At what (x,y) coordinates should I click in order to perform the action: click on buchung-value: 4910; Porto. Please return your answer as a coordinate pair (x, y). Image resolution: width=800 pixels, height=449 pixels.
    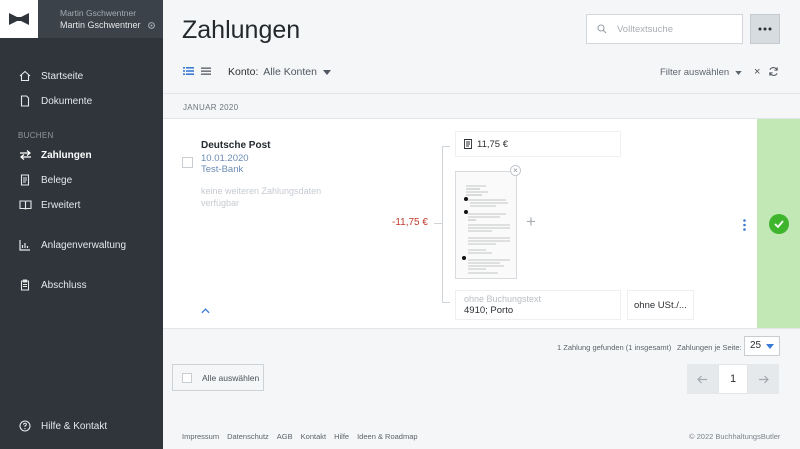
    Looking at the image, I should click on (489, 310).